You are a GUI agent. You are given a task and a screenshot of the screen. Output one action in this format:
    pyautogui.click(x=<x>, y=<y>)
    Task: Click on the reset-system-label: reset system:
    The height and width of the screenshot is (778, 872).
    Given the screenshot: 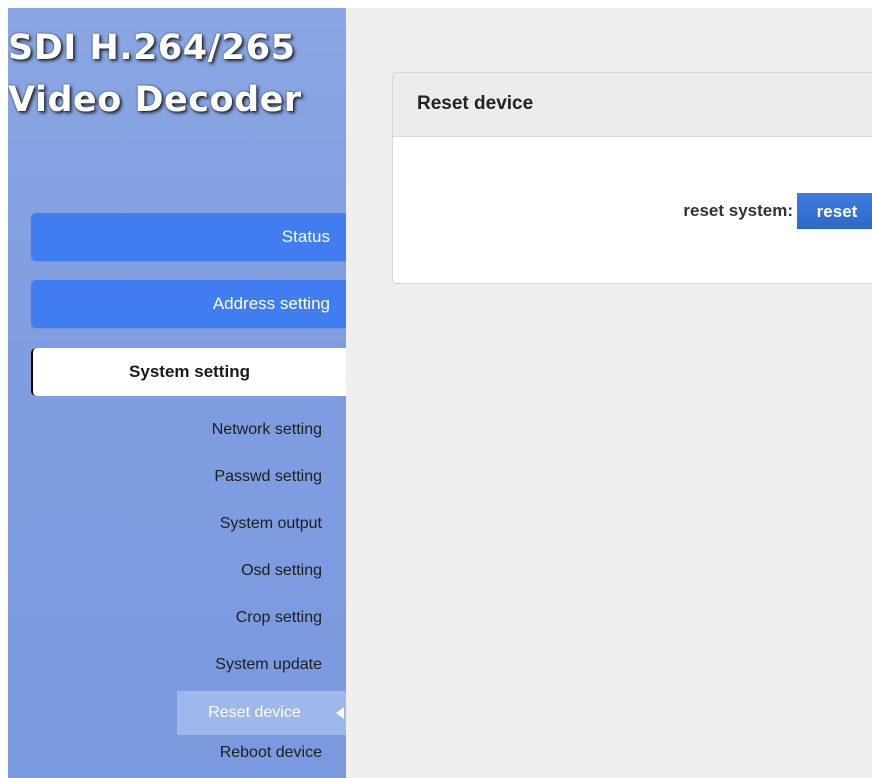 What is the action you would take?
    pyautogui.click(x=738, y=210)
    